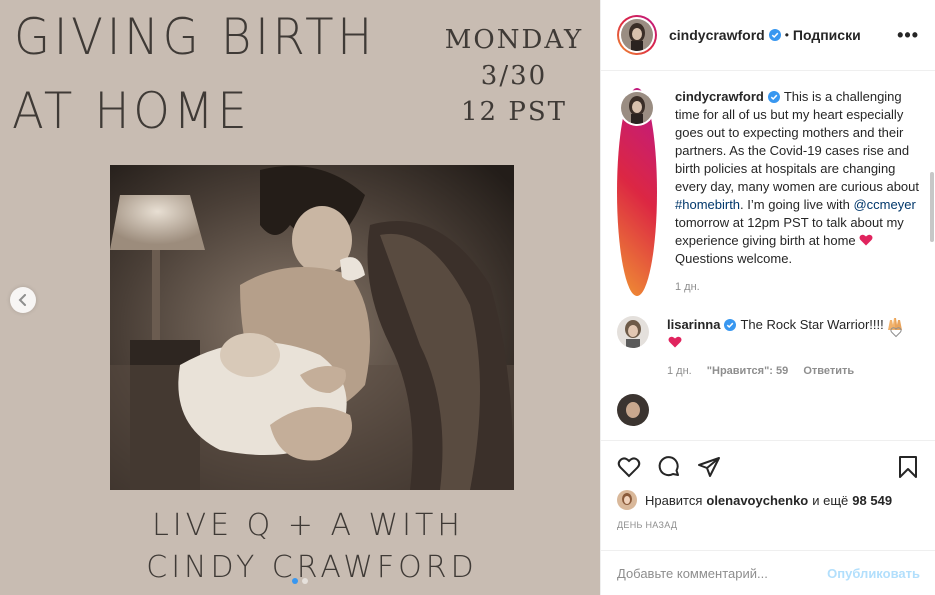 This screenshot has width=935, height=595. Describe the element at coordinates (669, 467) in the screenshot. I see `comment-bubble-icon` at that location.